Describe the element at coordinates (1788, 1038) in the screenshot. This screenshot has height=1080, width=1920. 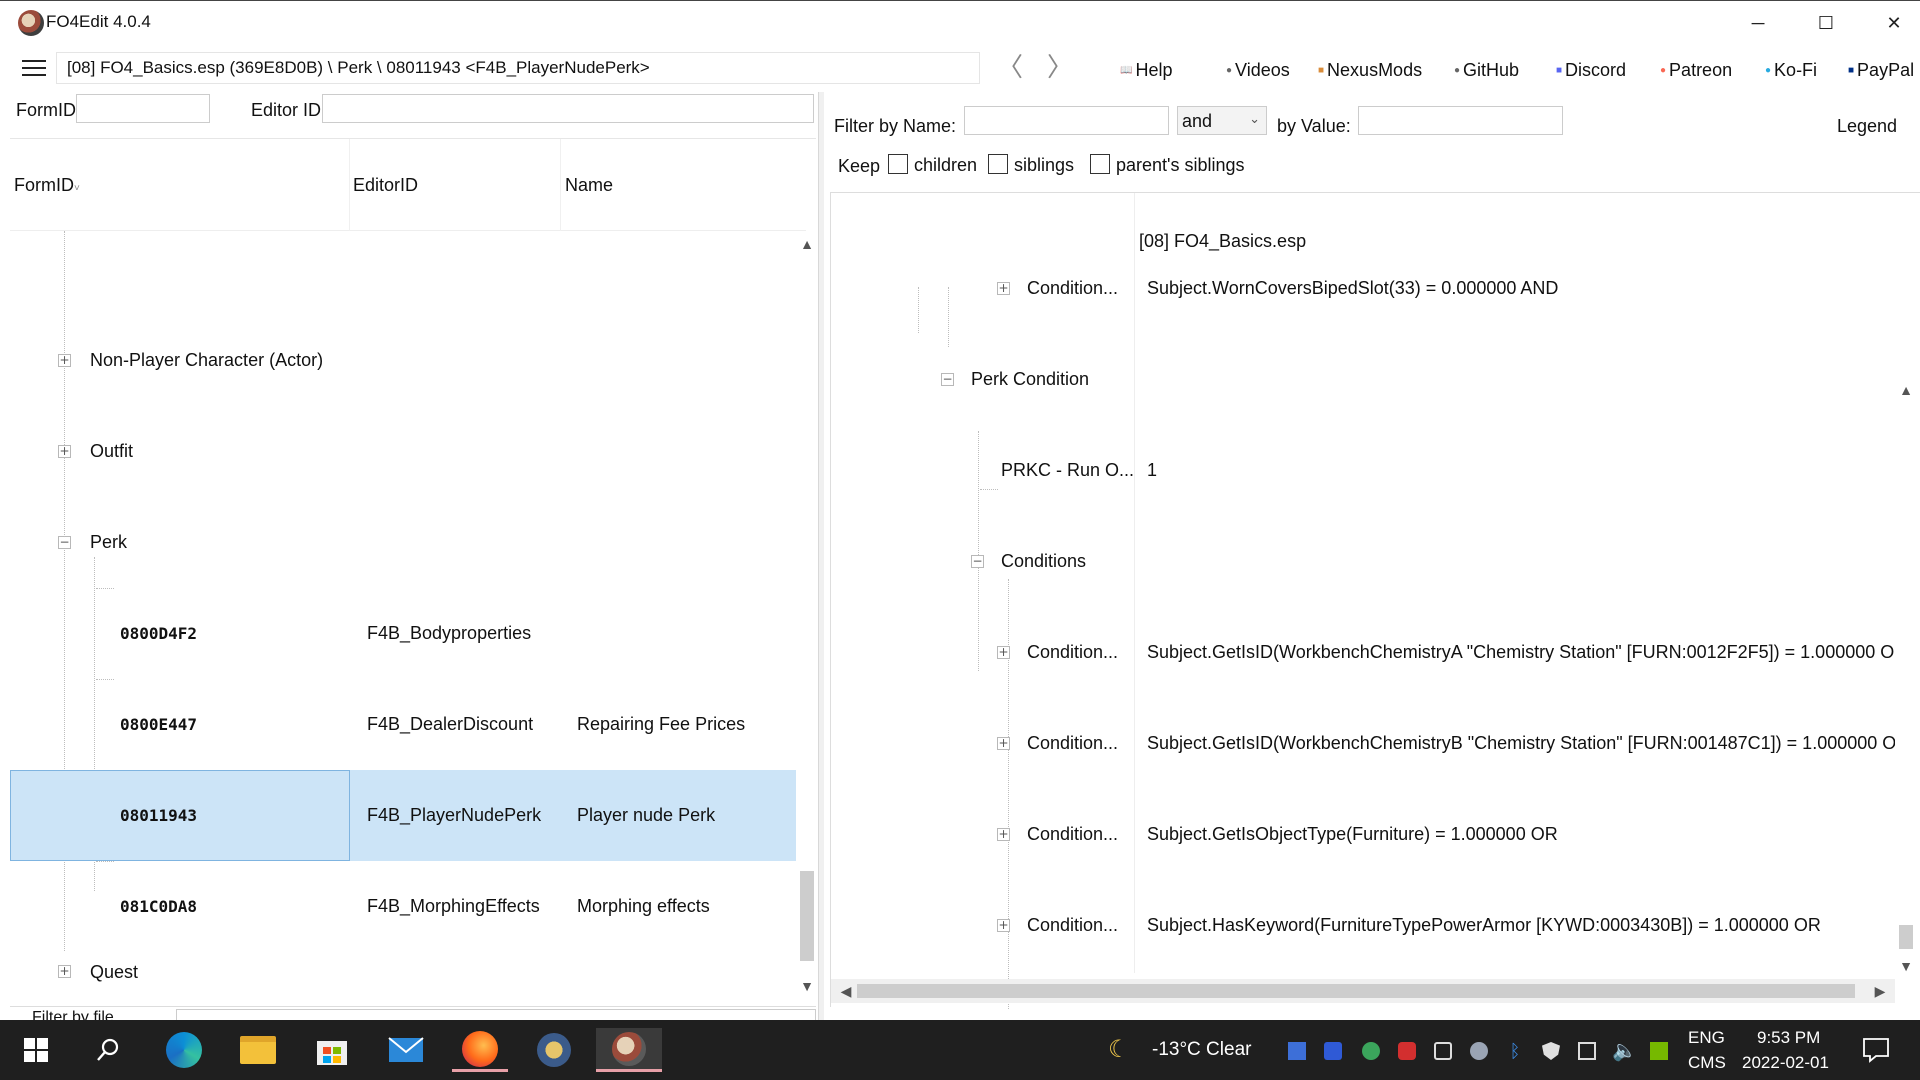
I see `clock-time: 9:53 PM` at that location.